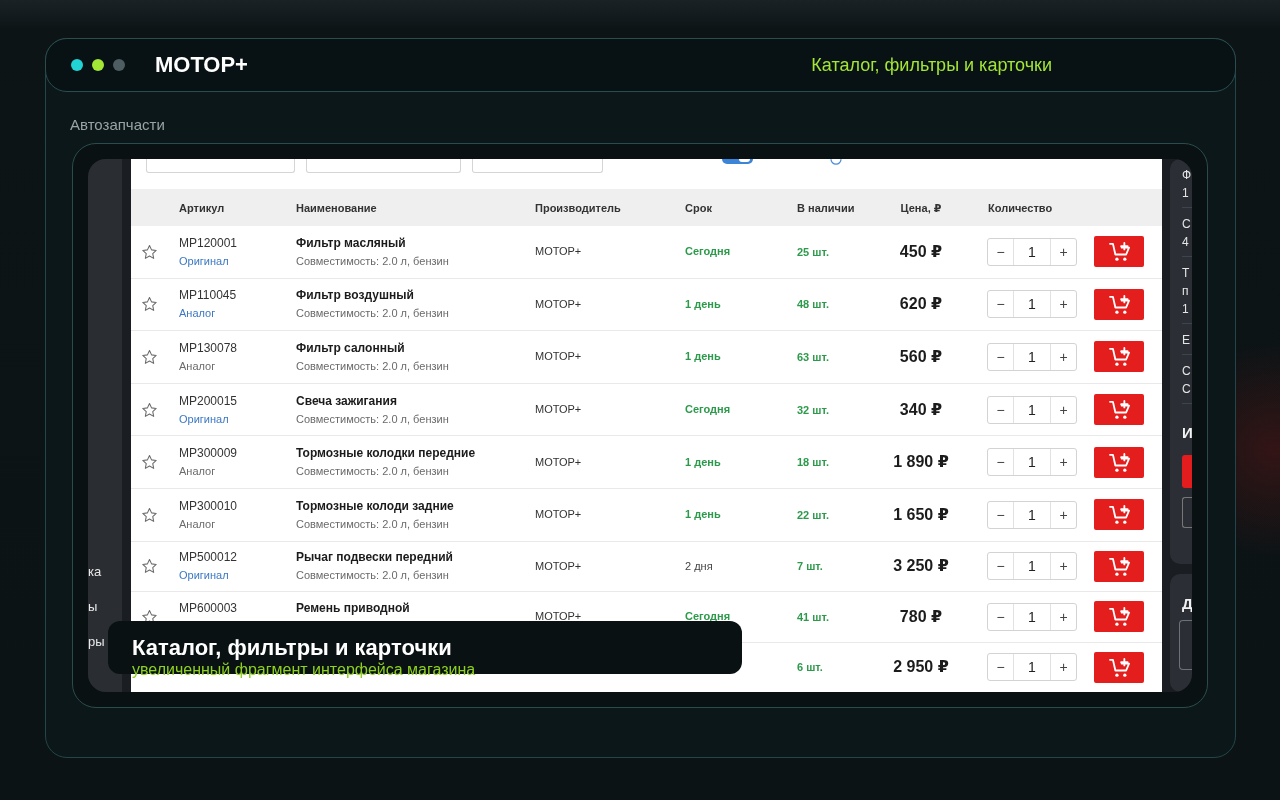  What do you see at coordinates (208, 506) in the screenshot?
I see `article-number: MP300010` at bounding box center [208, 506].